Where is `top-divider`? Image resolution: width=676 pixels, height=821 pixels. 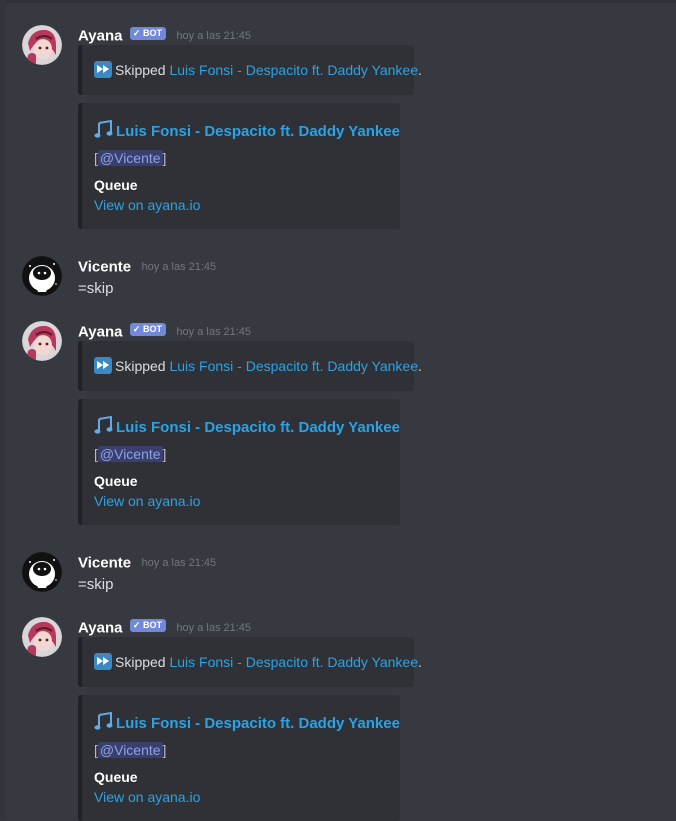 top-divider is located at coordinates (338, 1).